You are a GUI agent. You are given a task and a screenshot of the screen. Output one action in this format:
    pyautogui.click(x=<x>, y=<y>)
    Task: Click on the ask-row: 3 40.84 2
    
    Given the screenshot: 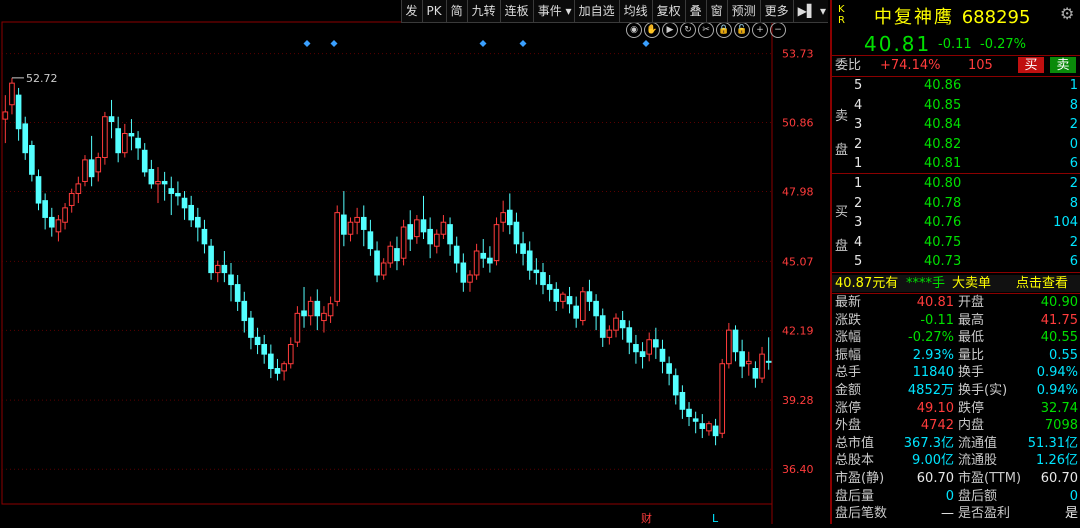 What is the action you would take?
    pyautogui.click(x=956, y=124)
    